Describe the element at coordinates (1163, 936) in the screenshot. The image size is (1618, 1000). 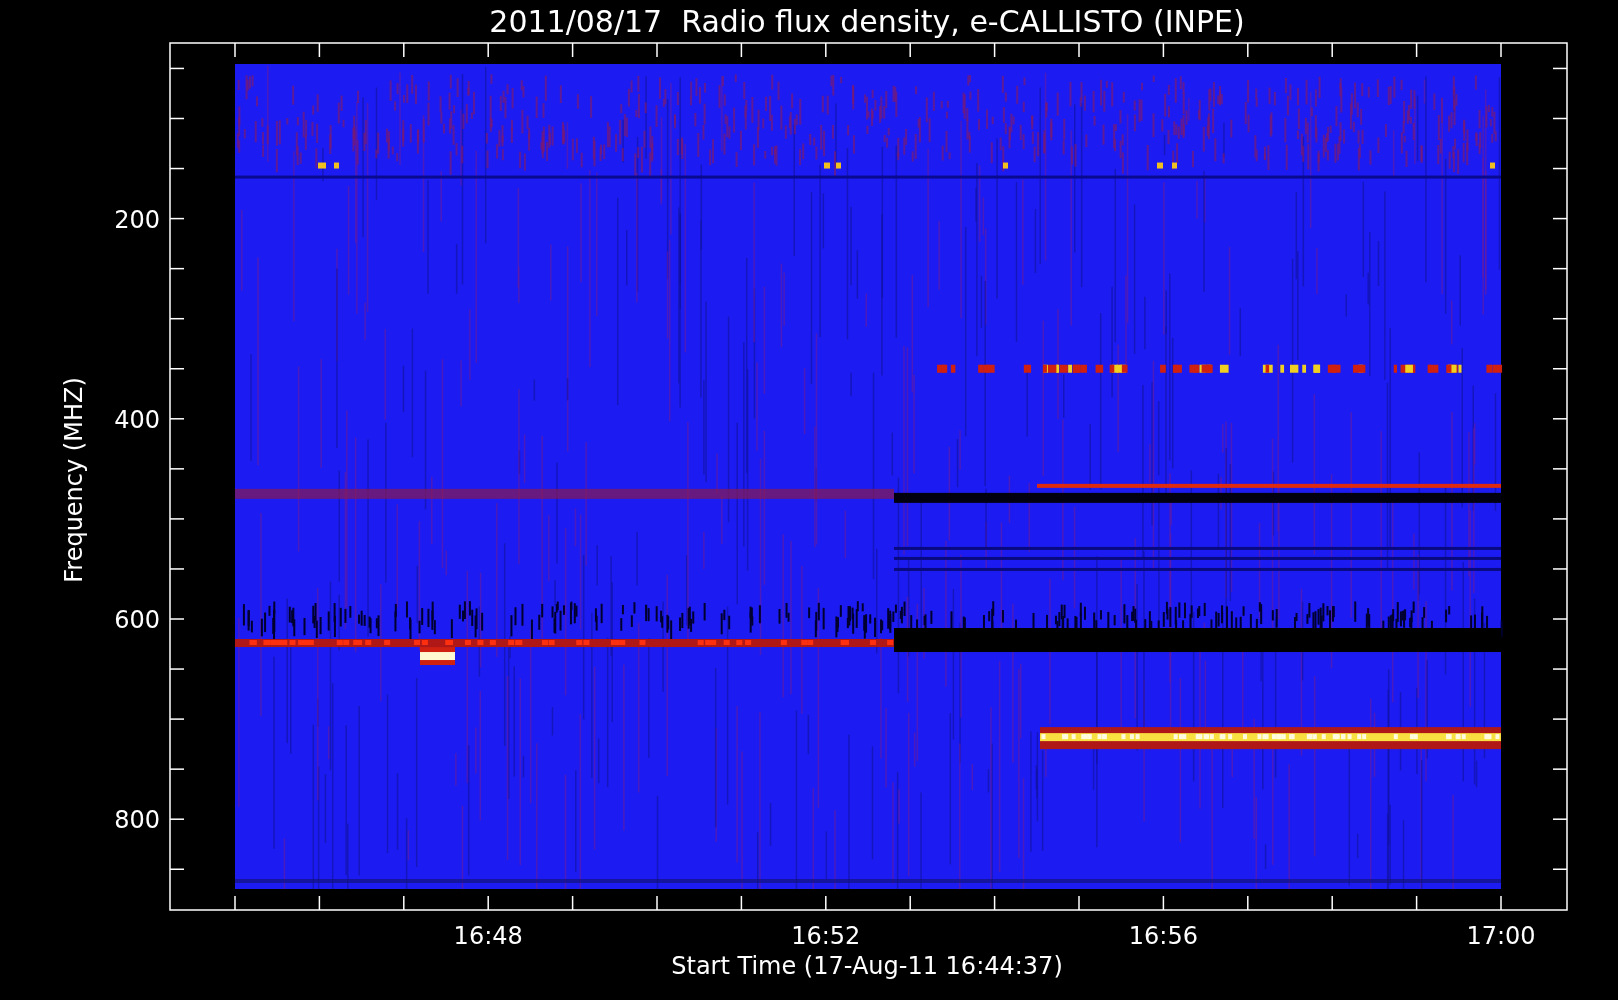
I see `axis-tick-label: 16:56` at that location.